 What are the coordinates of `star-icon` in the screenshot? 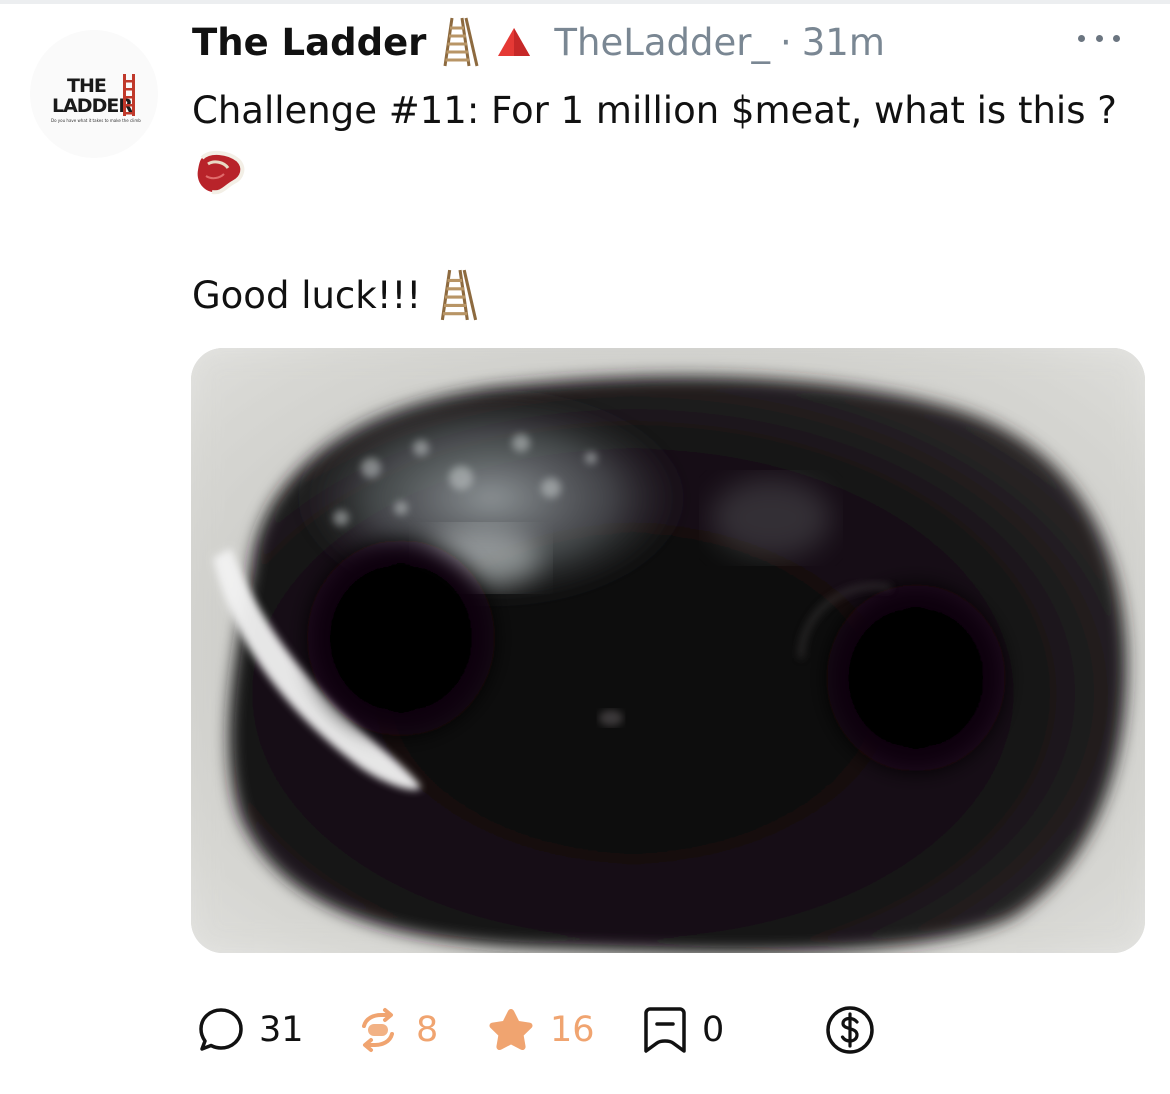 It's located at (511, 1030).